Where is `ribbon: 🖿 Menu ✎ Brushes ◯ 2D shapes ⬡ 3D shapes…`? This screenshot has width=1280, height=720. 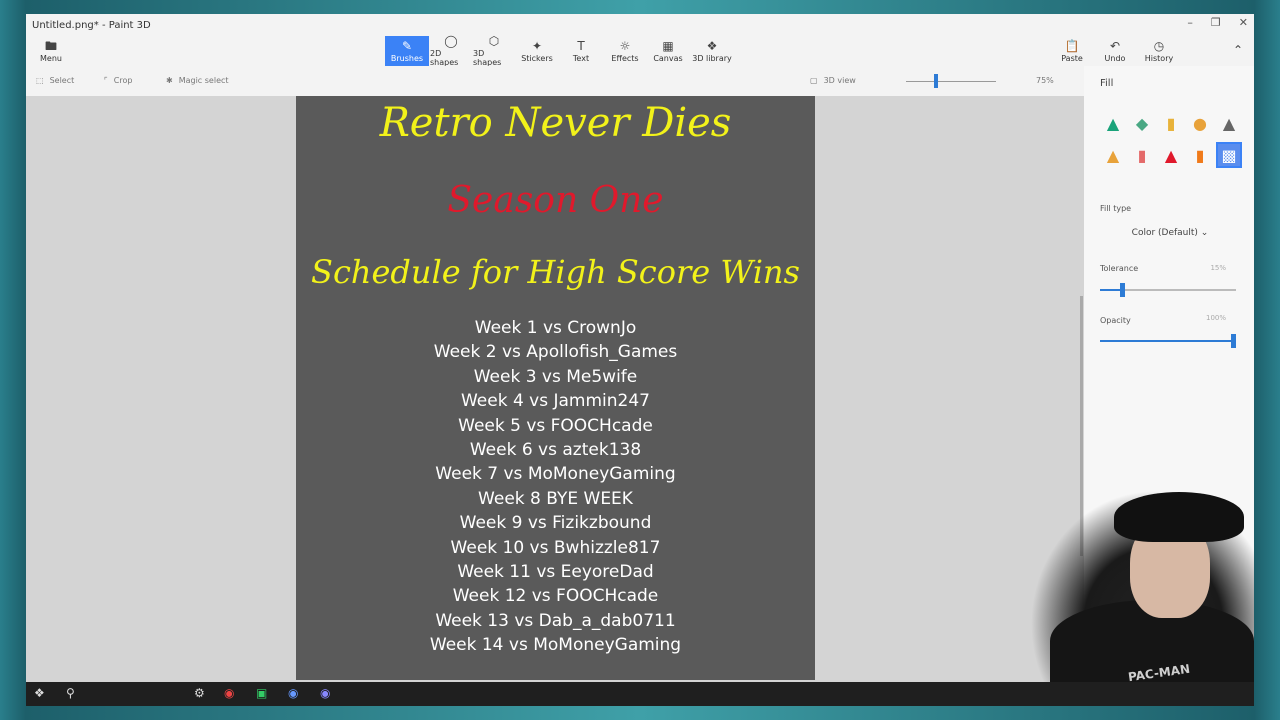 ribbon: 🖿 Menu ✎ Brushes ◯ 2D shapes ⬡ 3D shapes… is located at coordinates (640, 50).